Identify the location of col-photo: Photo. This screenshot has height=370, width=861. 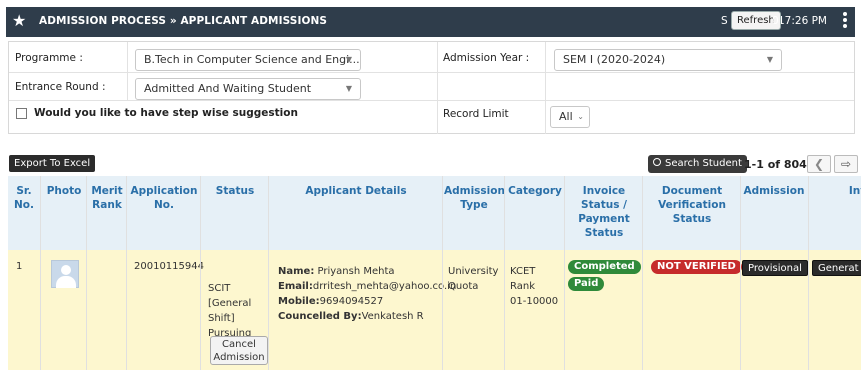
(64, 191).